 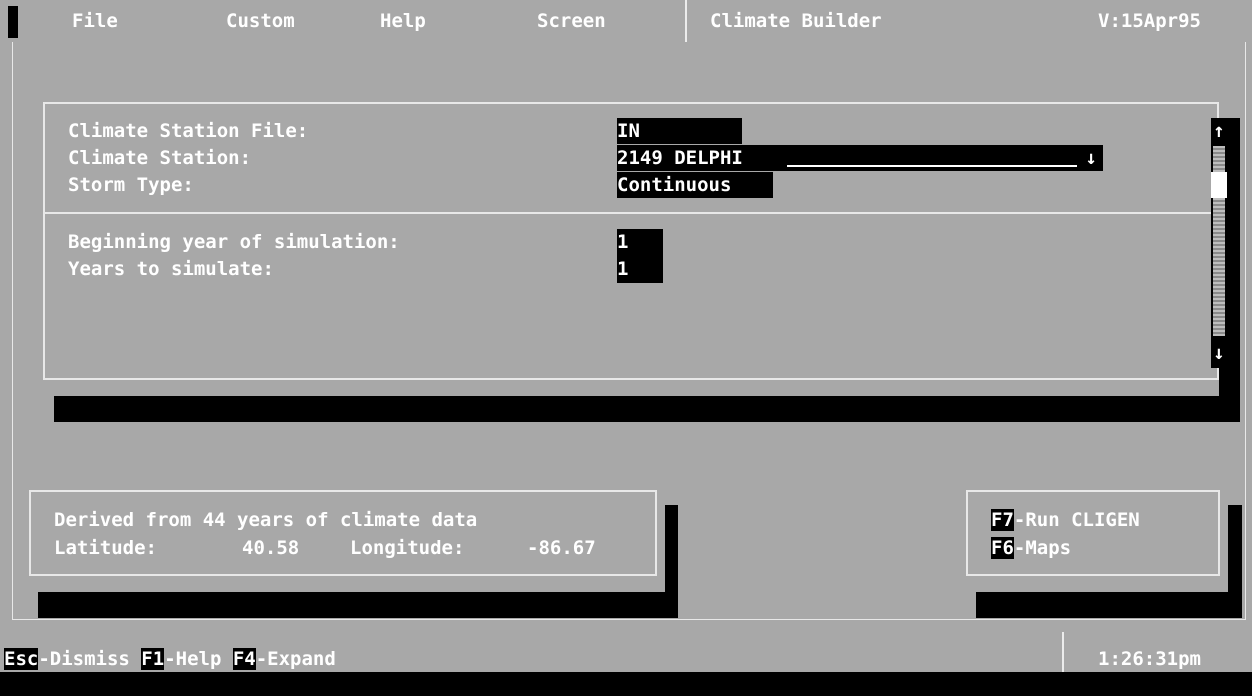 What do you see at coordinates (153, 659) in the screenshot?
I see `f1-key: F1` at bounding box center [153, 659].